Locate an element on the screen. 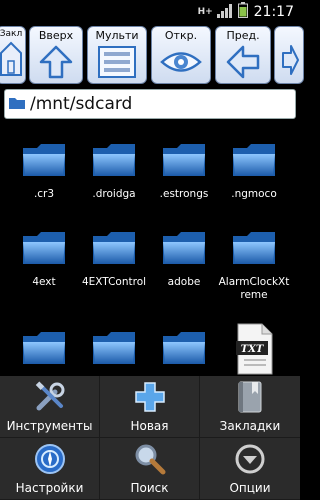 This screenshot has height=500, width=320. folder-item: .estrongs is located at coordinates (184, 171).